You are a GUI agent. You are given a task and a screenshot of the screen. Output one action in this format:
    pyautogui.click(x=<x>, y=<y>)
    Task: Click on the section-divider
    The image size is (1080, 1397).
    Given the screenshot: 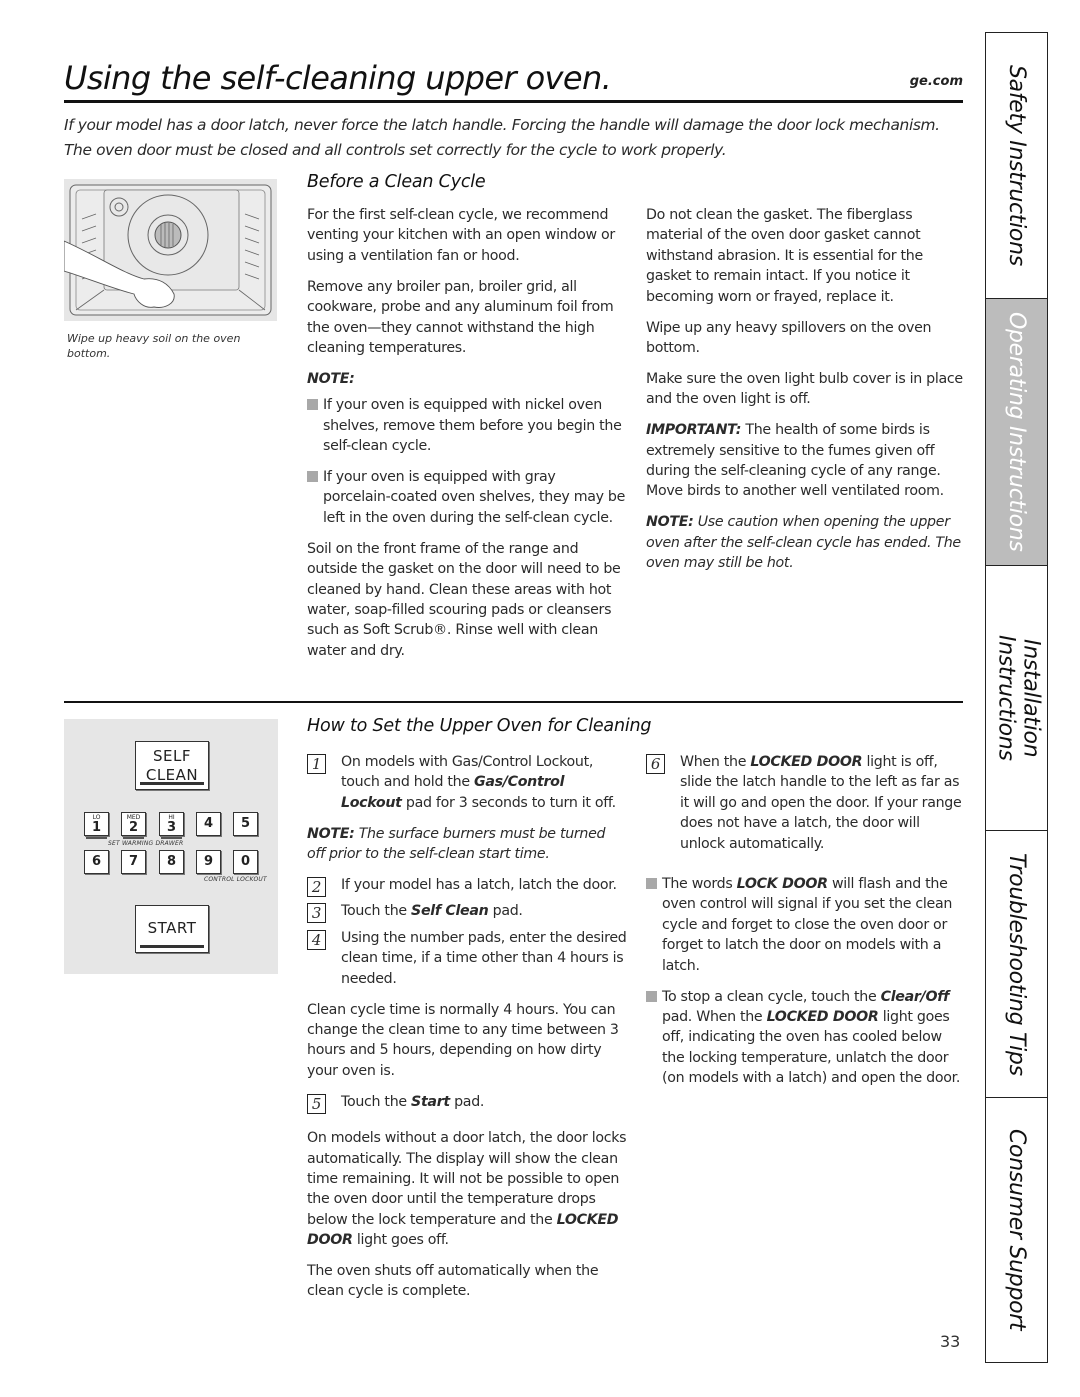 What is the action you would take?
    pyautogui.click(x=513, y=702)
    